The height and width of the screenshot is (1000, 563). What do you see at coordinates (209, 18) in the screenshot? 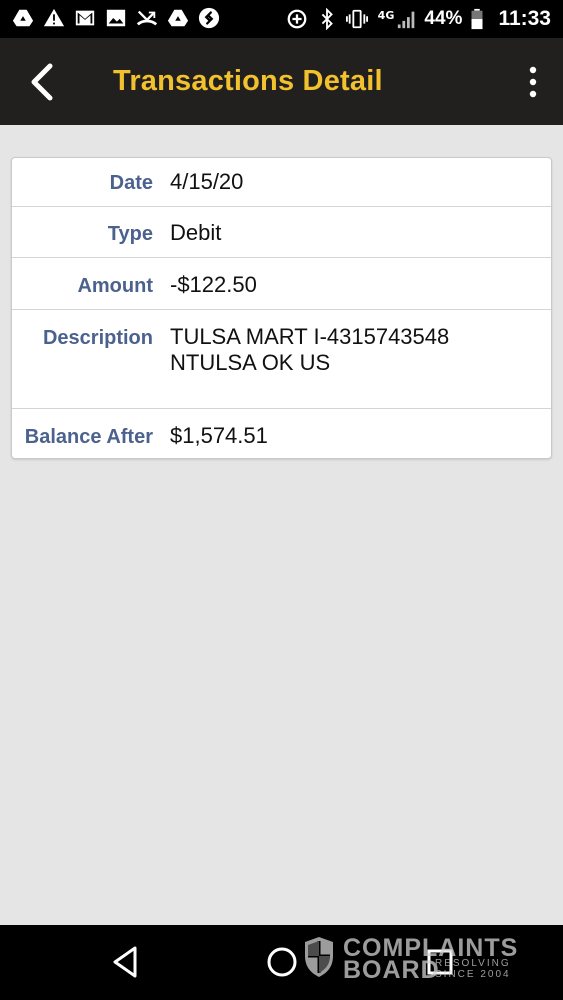
I see `shazam-icon` at bounding box center [209, 18].